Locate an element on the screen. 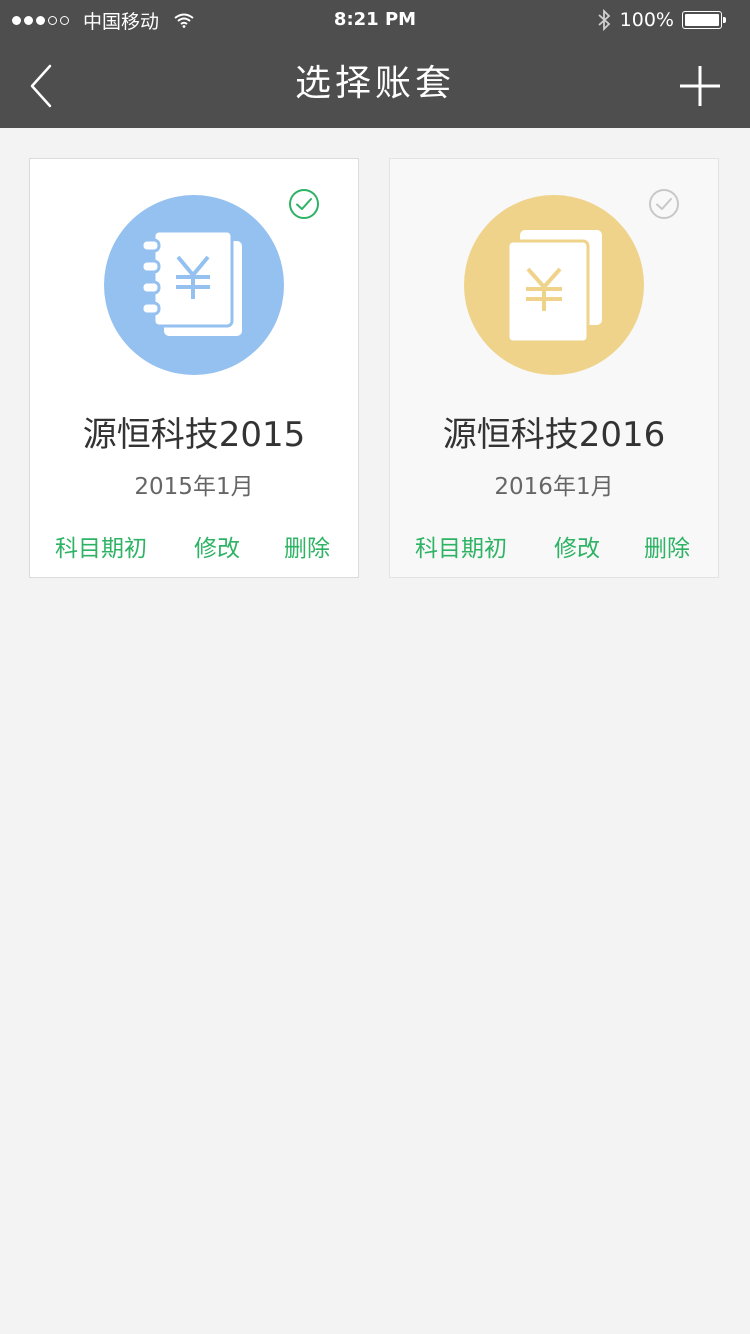 This screenshot has height=1334, width=750. account-book-card: 源恒科技2015 2015年1月 科目期初 修改 删除 is located at coordinates (194, 368).